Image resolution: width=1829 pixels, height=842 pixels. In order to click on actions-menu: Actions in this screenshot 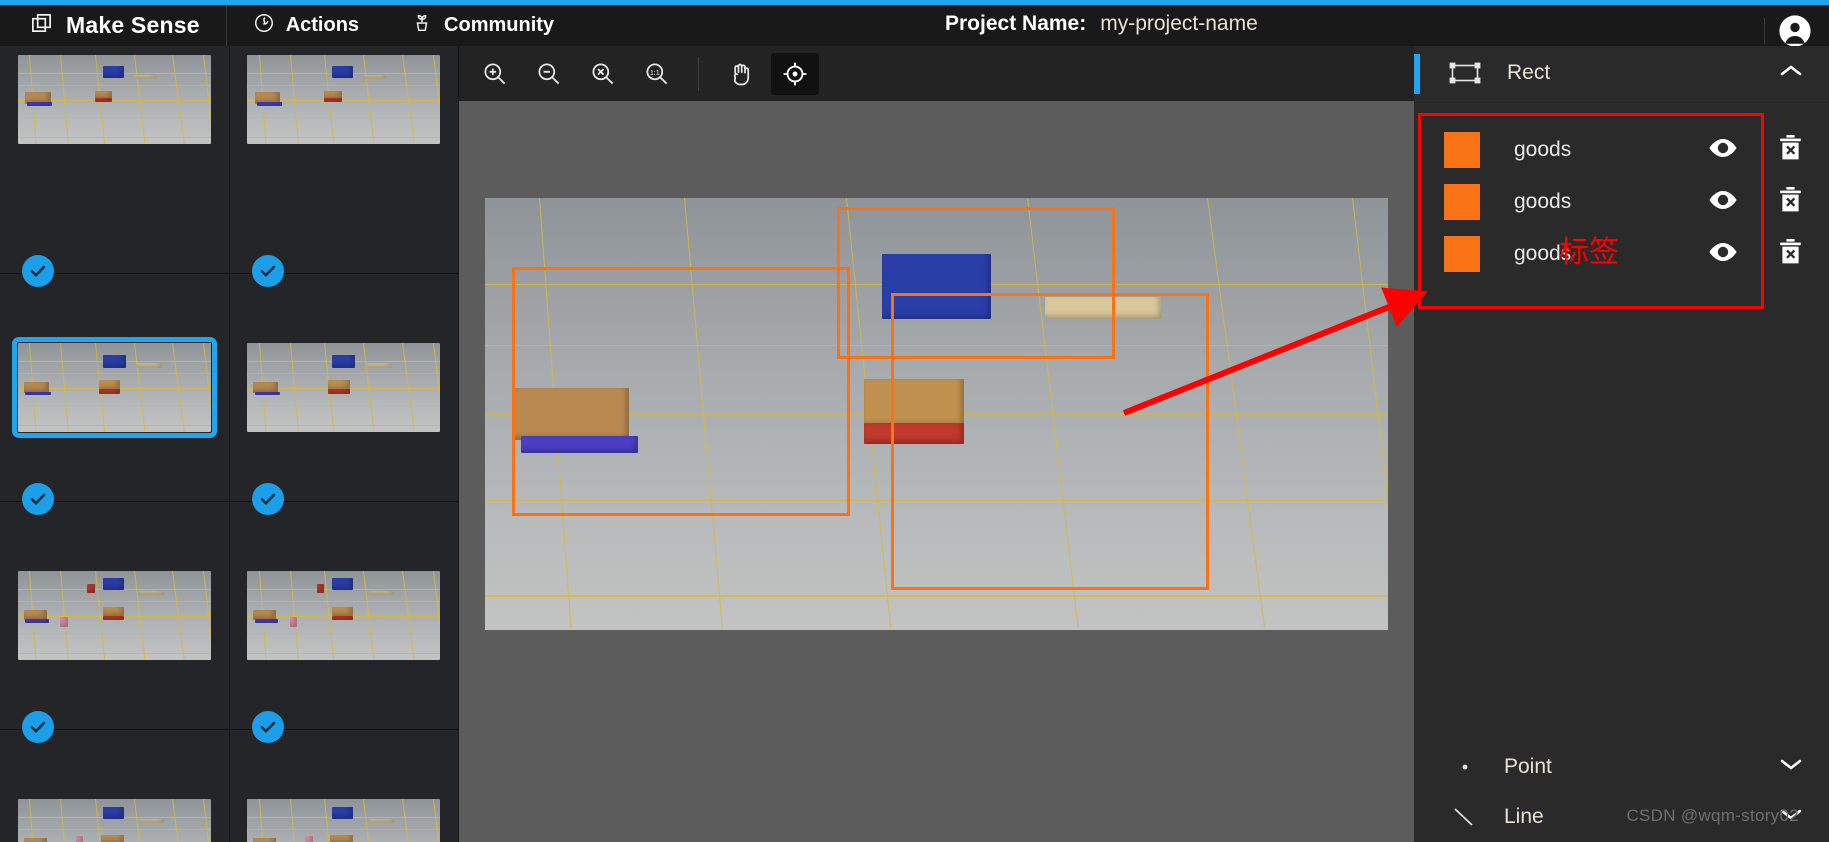, I will do `click(306, 25)`.